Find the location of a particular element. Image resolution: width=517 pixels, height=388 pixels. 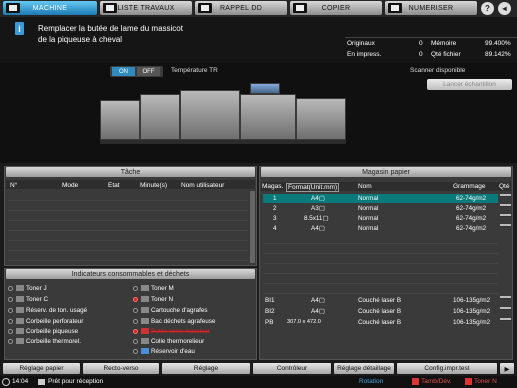

help-icon: ? is located at coordinates (487, 8).